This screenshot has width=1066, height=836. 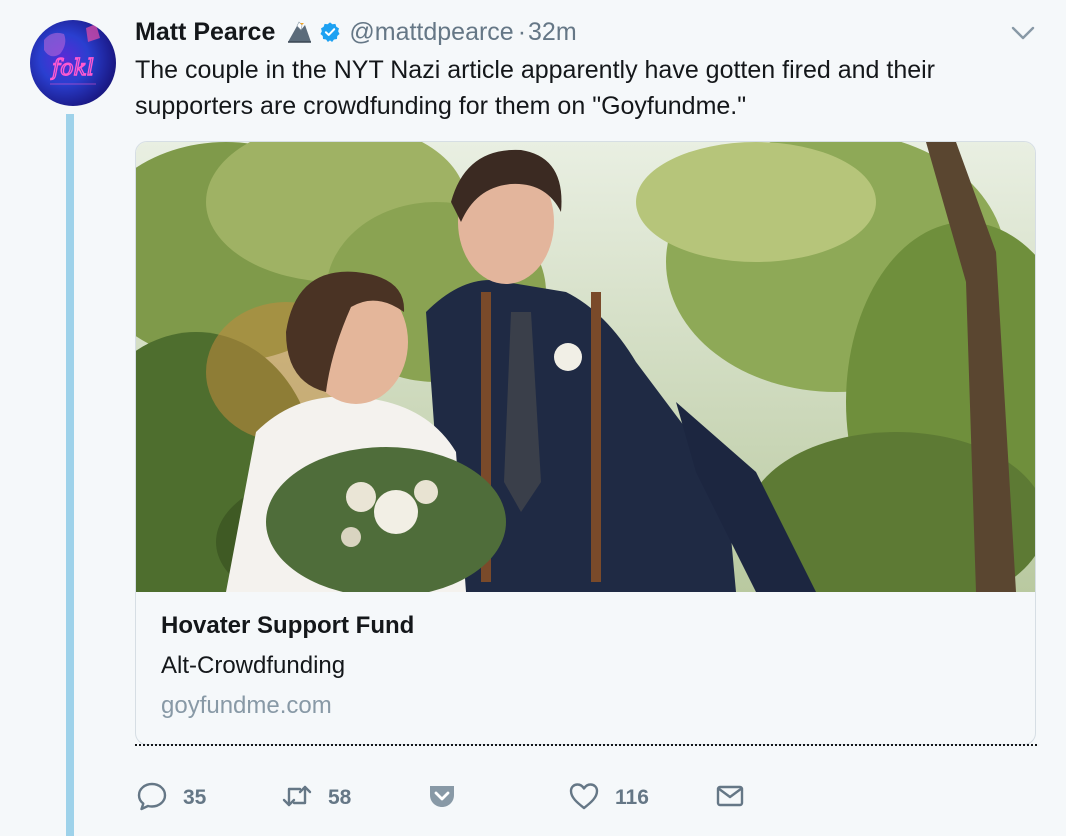 What do you see at coordinates (246, 705) in the screenshot?
I see `card-domain: goyfundme.com` at bounding box center [246, 705].